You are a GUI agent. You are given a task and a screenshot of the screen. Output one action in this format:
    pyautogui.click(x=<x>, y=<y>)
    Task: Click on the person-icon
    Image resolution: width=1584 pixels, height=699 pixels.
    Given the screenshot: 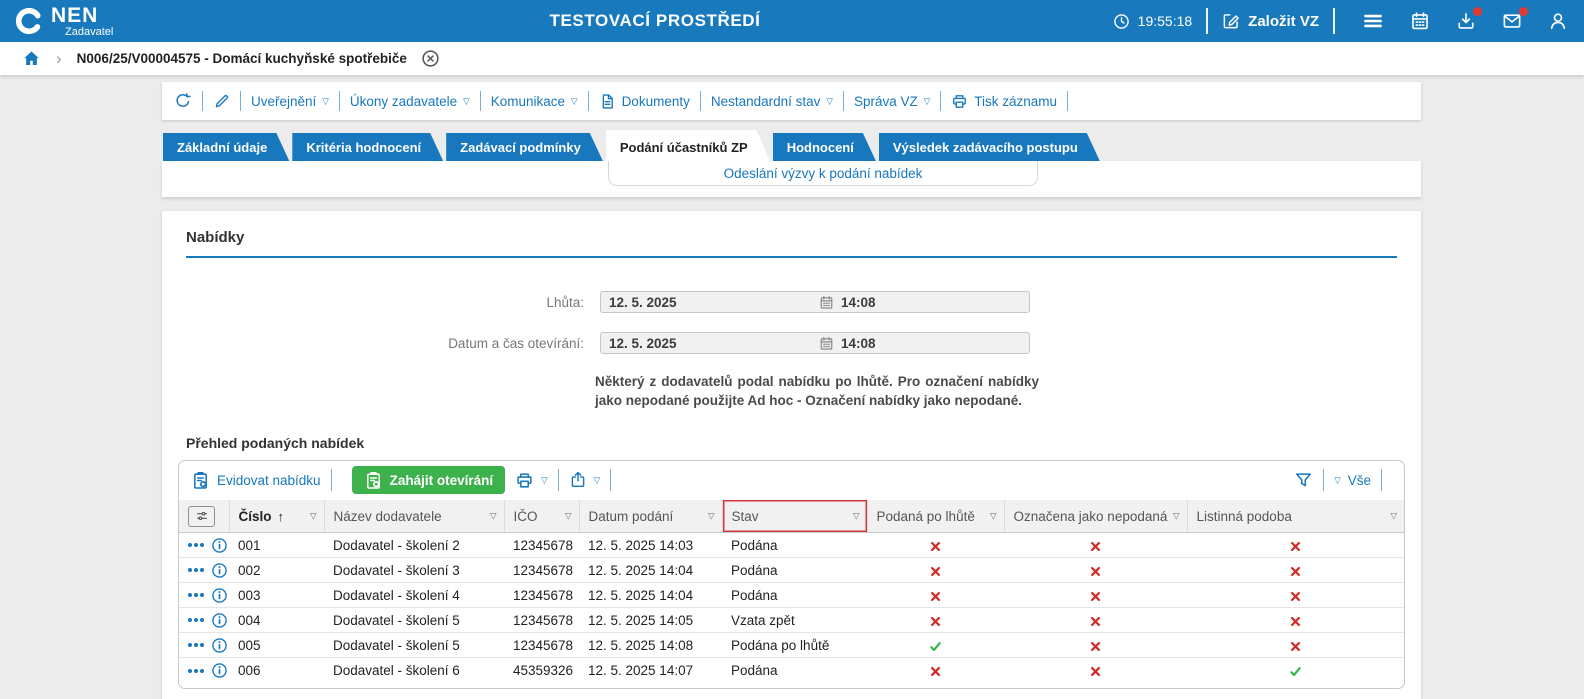 What is the action you would take?
    pyautogui.click(x=1558, y=21)
    